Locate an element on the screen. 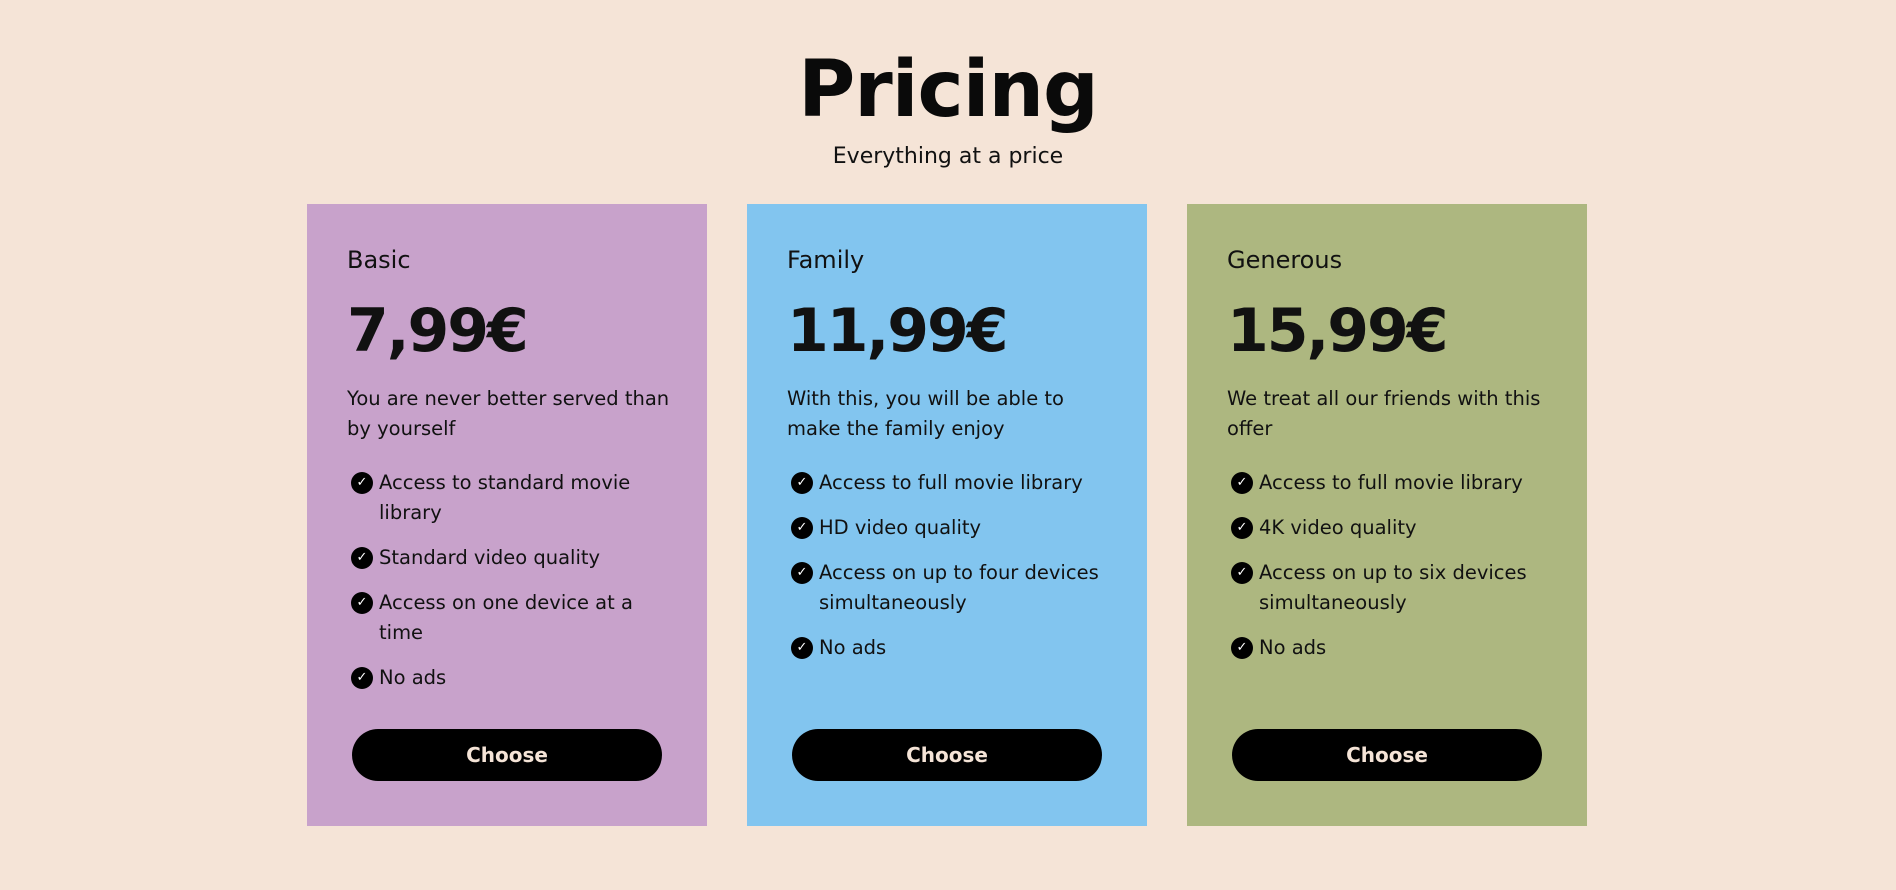  choose-basic-button: Choose is located at coordinates (507, 755).